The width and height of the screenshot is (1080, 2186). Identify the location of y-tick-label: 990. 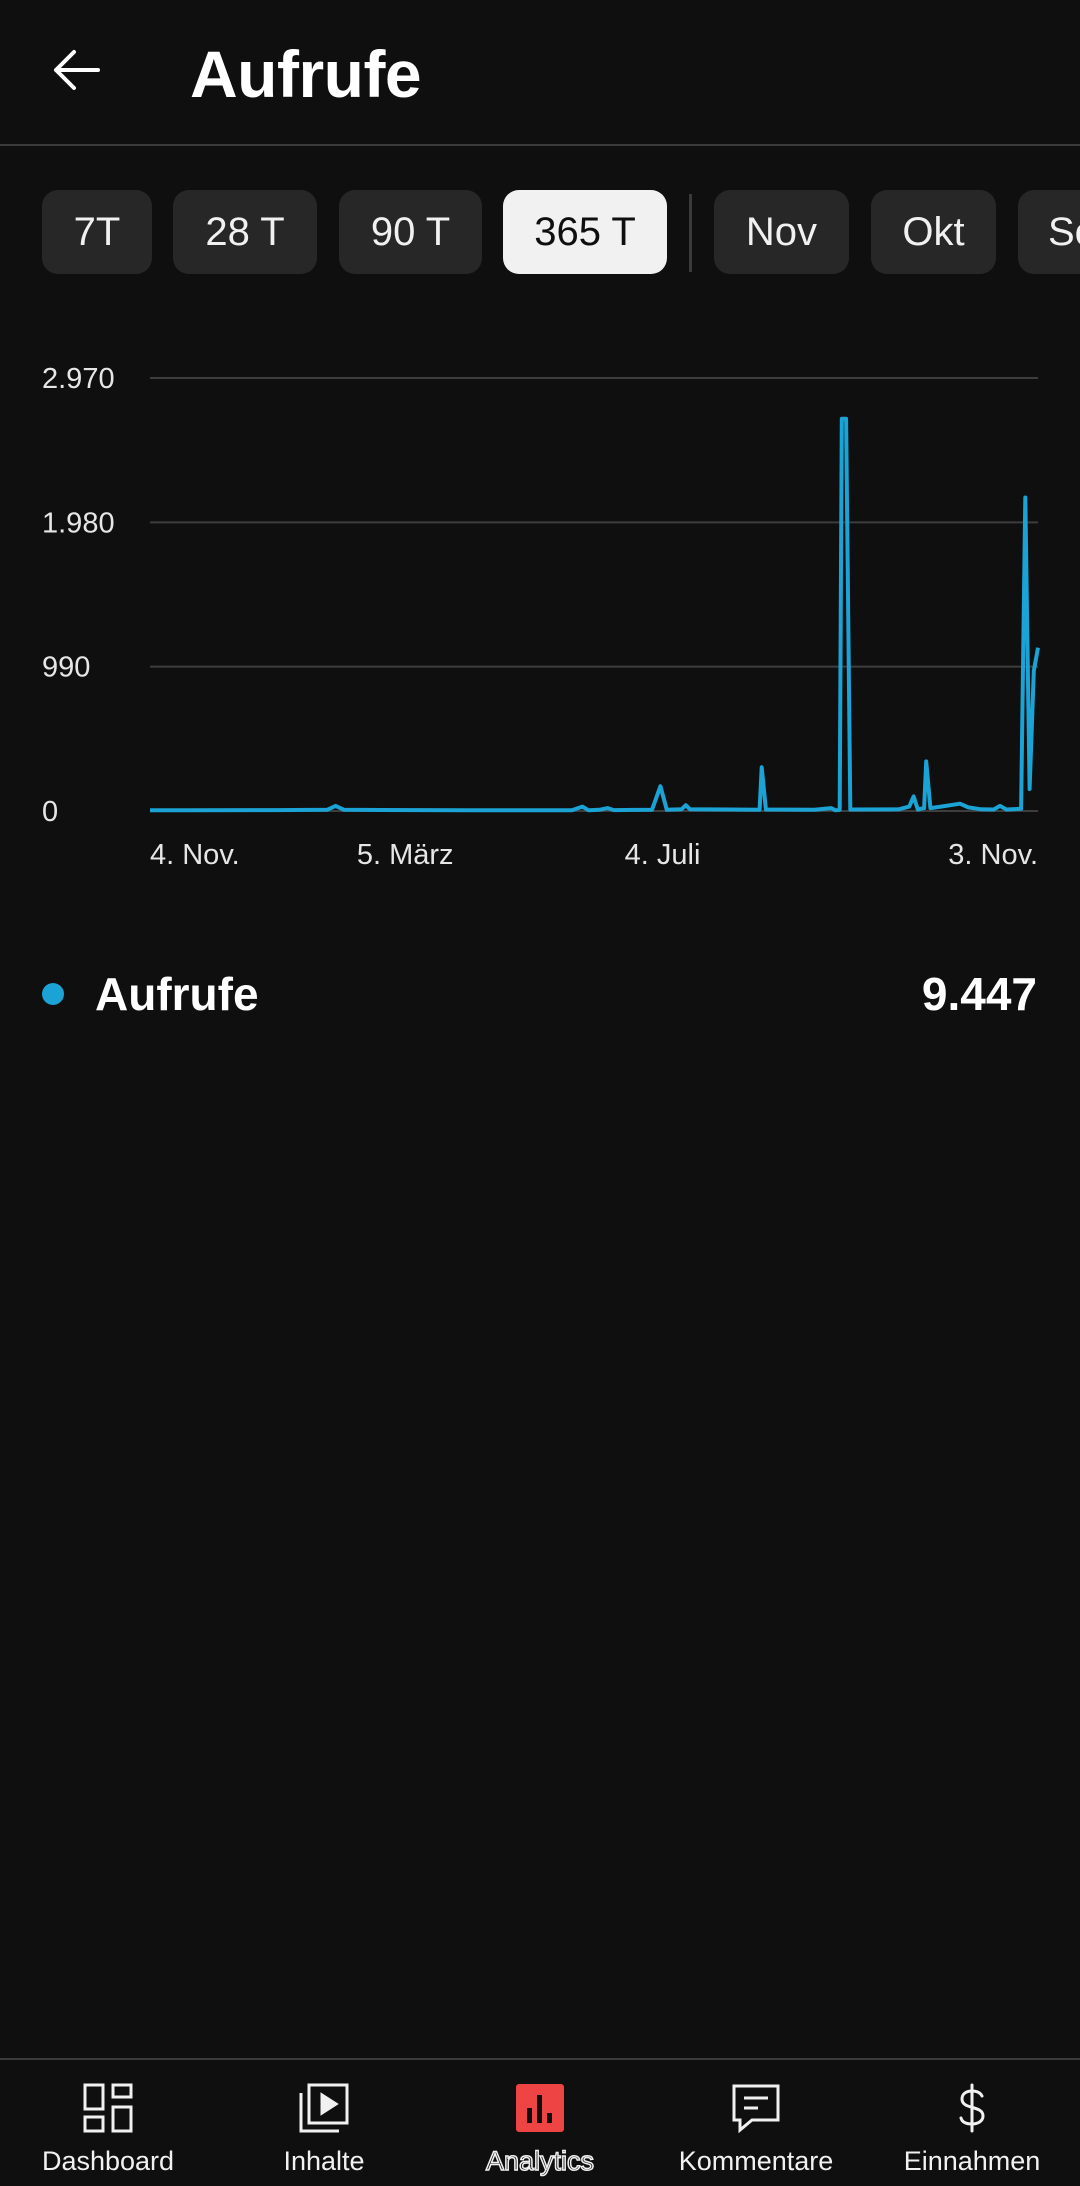
(66, 668).